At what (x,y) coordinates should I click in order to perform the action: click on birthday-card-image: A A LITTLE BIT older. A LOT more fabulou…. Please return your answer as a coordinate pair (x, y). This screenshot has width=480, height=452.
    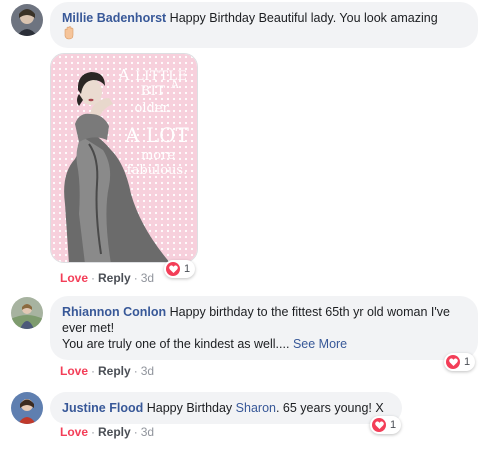
    Looking at the image, I should click on (124, 158).